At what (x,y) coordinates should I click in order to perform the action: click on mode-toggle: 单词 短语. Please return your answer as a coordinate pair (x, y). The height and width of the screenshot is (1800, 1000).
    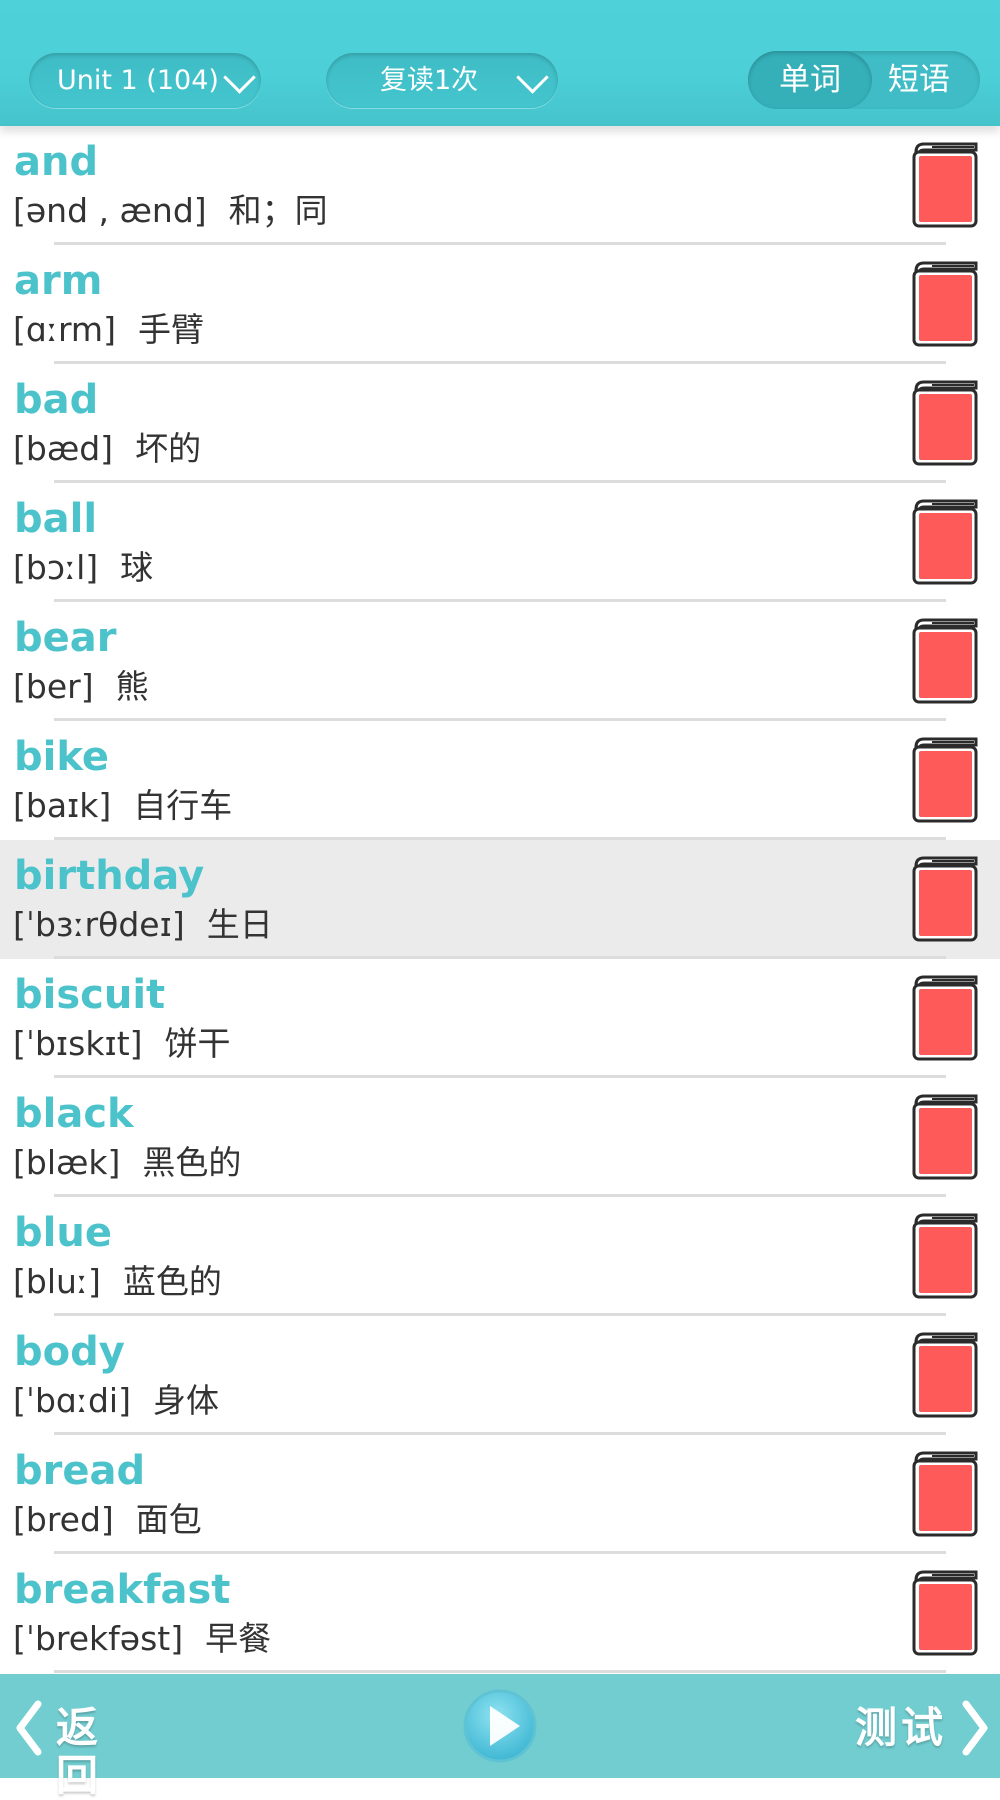
    Looking at the image, I should click on (864, 80).